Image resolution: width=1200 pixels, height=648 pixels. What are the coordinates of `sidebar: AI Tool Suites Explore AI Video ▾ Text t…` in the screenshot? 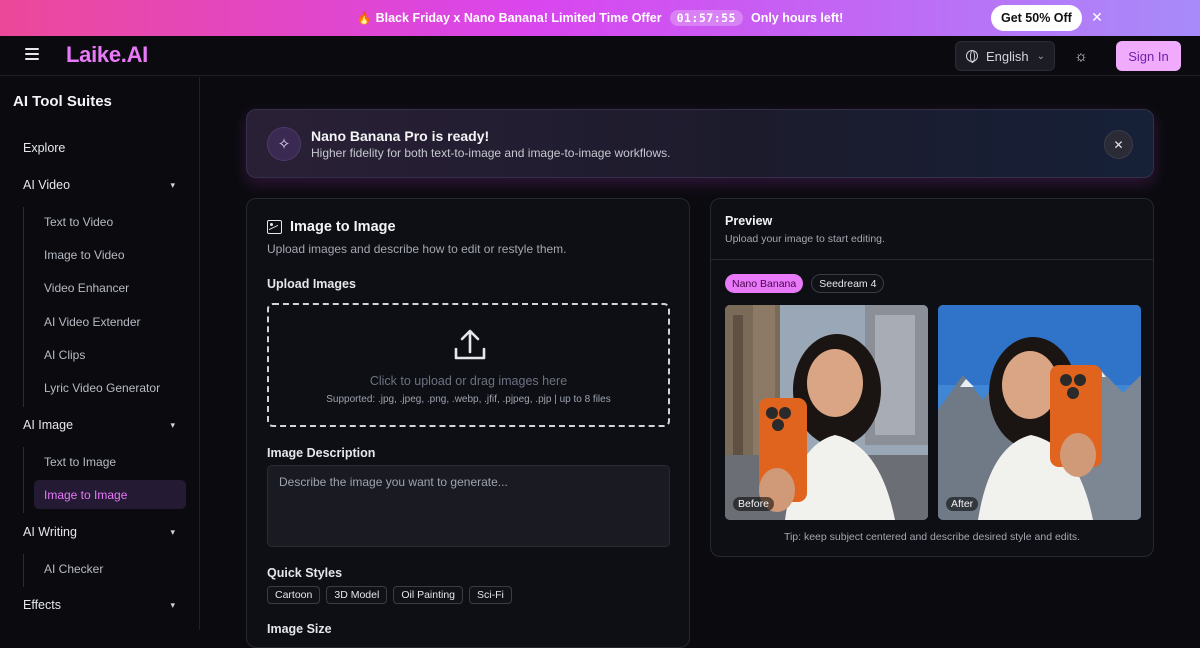 It's located at (100, 353).